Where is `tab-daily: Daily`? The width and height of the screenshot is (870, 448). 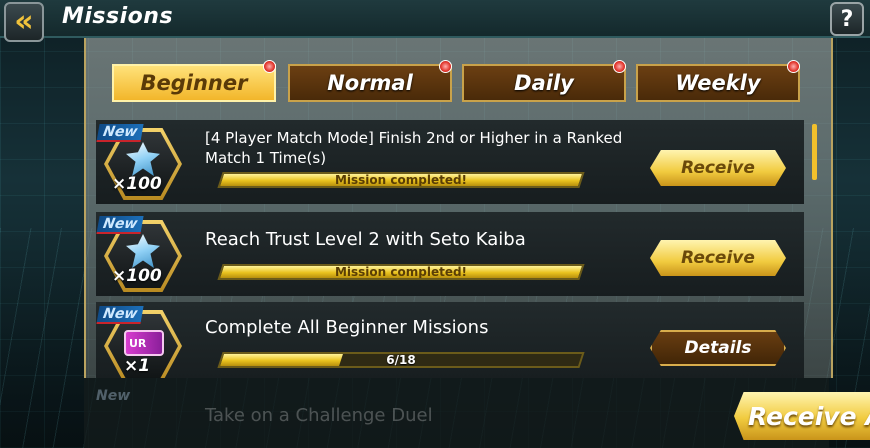 tab-daily: Daily is located at coordinates (544, 81).